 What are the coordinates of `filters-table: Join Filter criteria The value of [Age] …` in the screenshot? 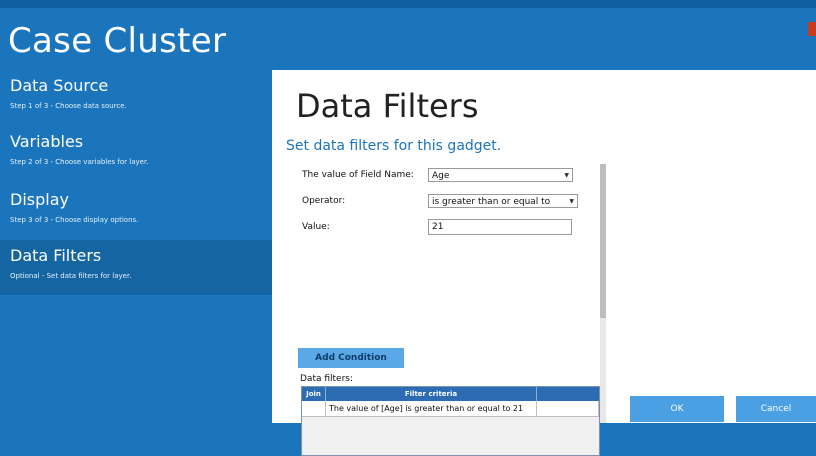 It's located at (450, 421).